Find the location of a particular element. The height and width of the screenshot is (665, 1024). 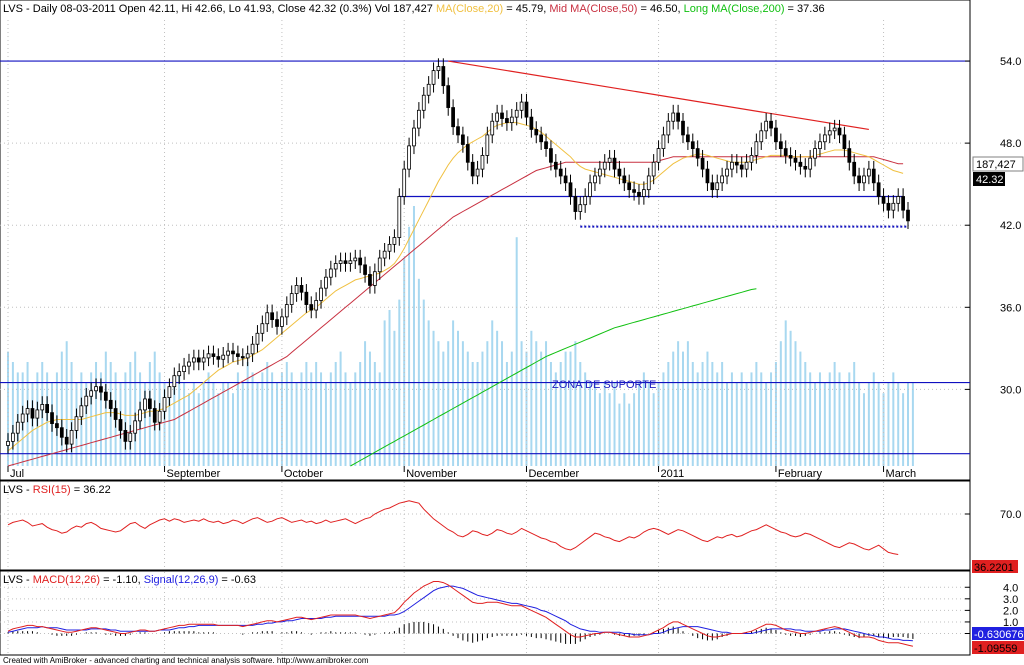

price-ytick-label: 54.0 is located at coordinates (1010, 62).